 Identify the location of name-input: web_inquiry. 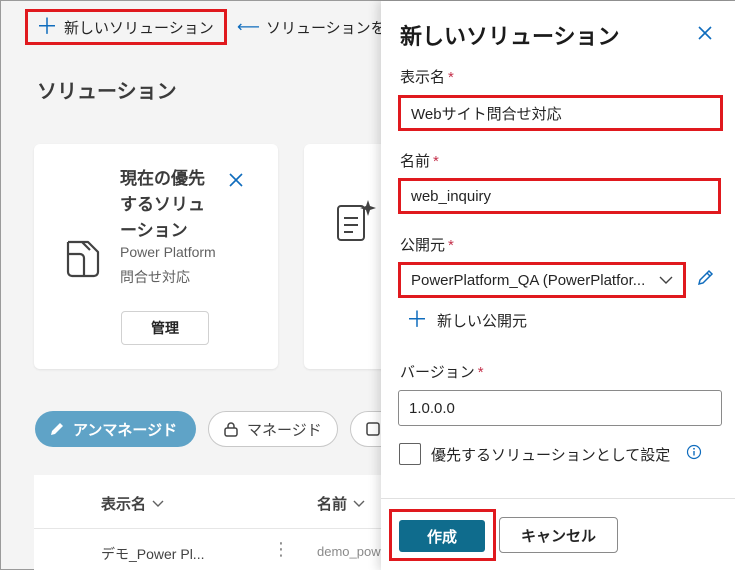
(559, 196).